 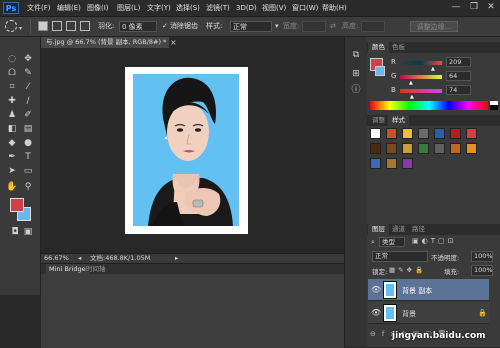 What do you see at coordinates (57, 26) in the screenshot?
I see `add-selection-icon` at bounding box center [57, 26].